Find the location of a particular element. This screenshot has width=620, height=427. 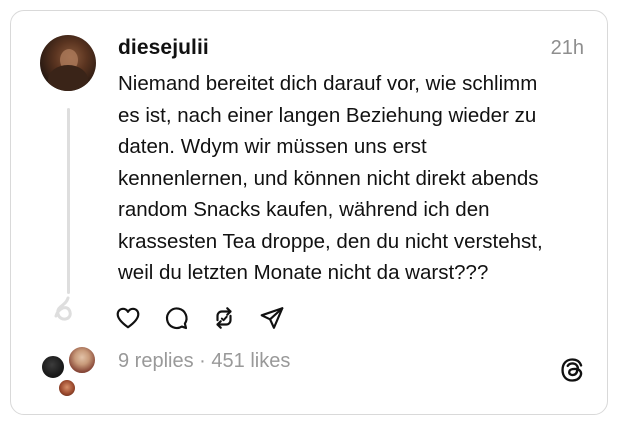

share-button is located at coordinates (272, 318).